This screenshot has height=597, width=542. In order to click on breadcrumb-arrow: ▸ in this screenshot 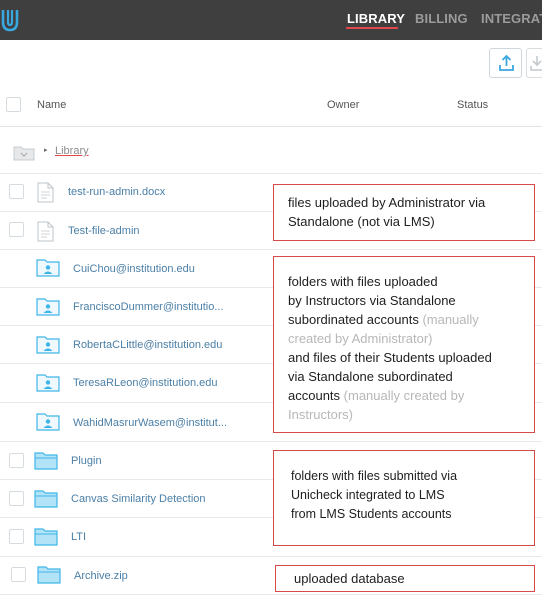, I will do `click(46, 150)`.